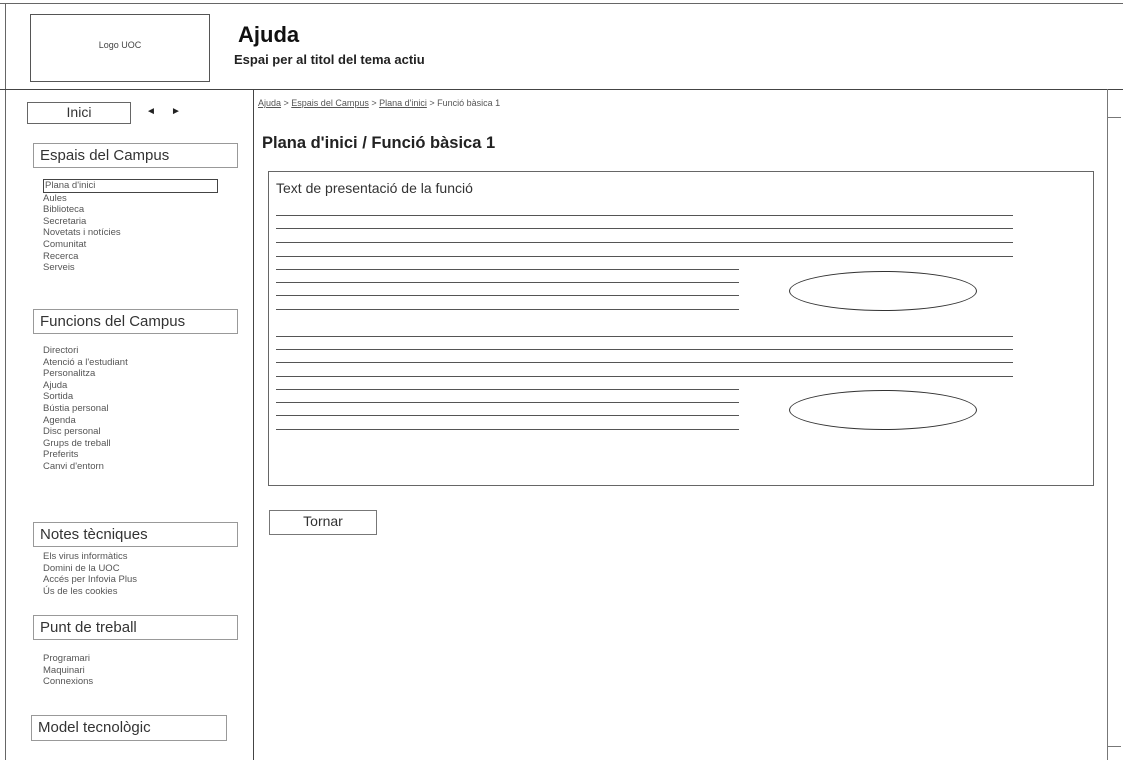 The width and height of the screenshot is (1123, 760). What do you see at coordinates (130, 245) in the screenshot?
I see `nav-item-comunitat: Comunitat` at bounding box center [130, 245].